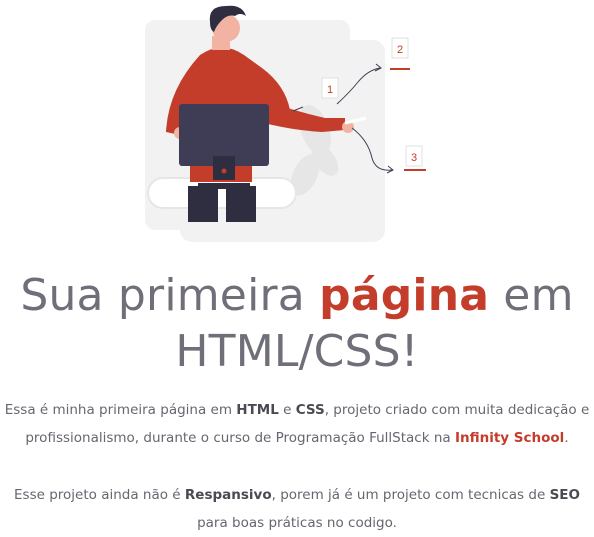 Image resolution: width=594 pixels, height=537 pixels. Describe the element at coordinates (410, 495) in the screenshot. I see `note-text: , porem já é um projeto com tecnicas de` at that location.